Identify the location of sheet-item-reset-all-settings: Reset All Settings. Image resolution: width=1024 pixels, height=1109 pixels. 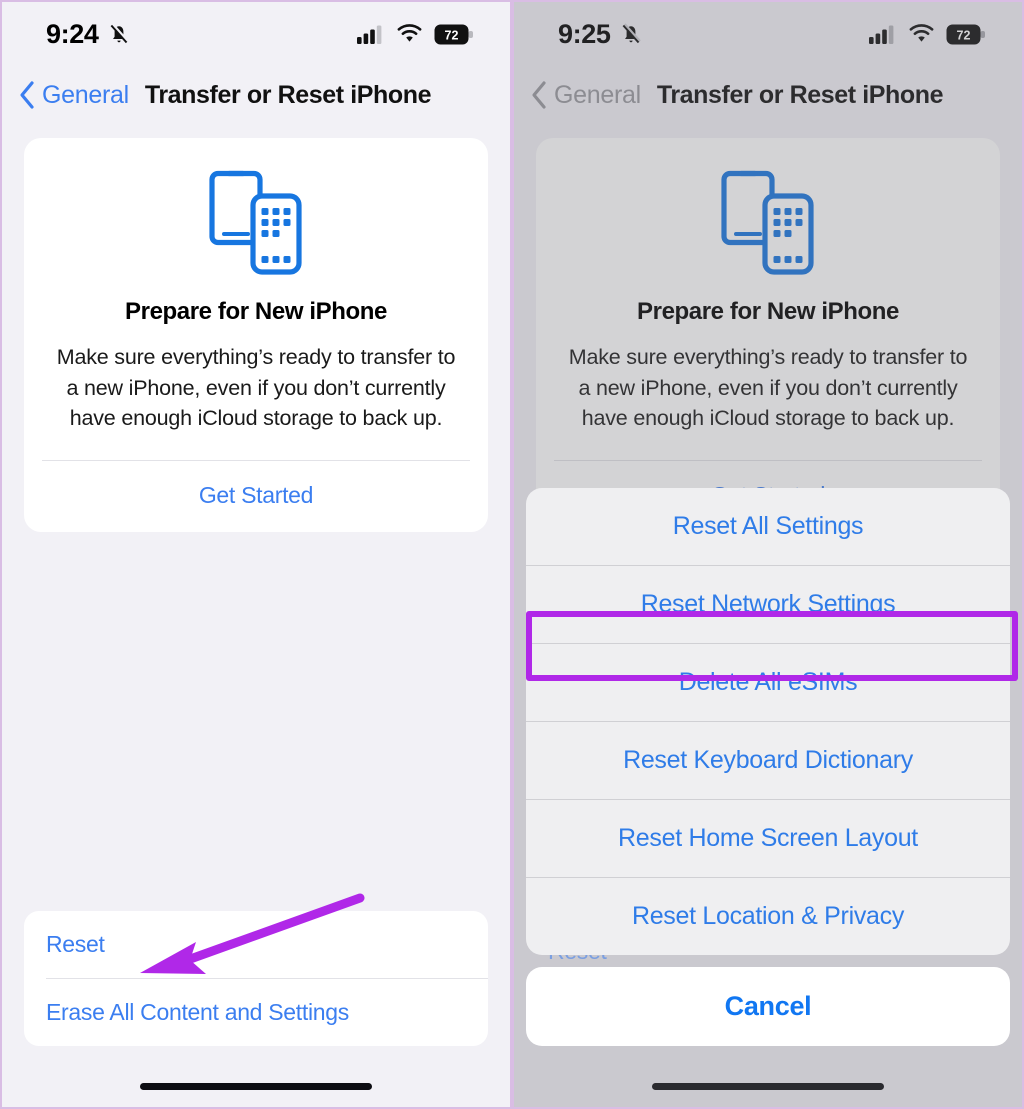
(768, 526).